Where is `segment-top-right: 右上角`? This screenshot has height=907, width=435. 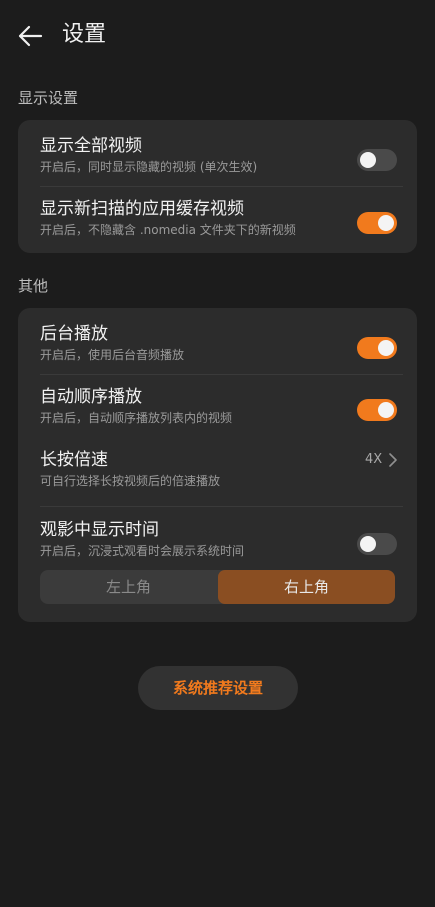 segment-top-right: 右上角 is located at coordinates (306, 587).